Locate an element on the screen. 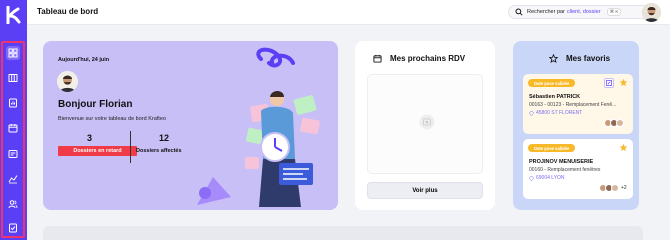 This screenshot has height=240, width=670. appointments-card: Mes prochains RDV Voir plus is located at coordinates (425, 125).